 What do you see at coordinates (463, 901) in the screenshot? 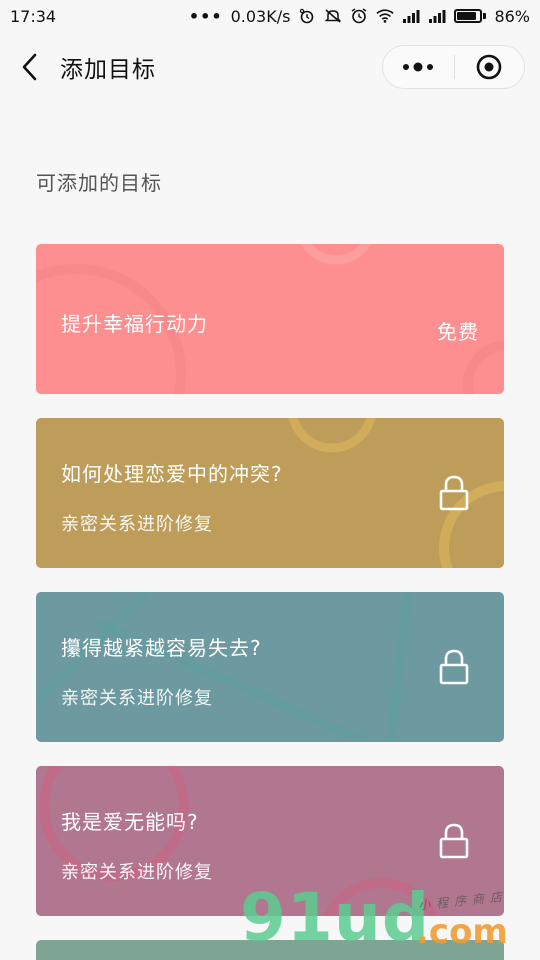
I see `watermark-tagline: 小程序商店` at bounding box center [463, 901].